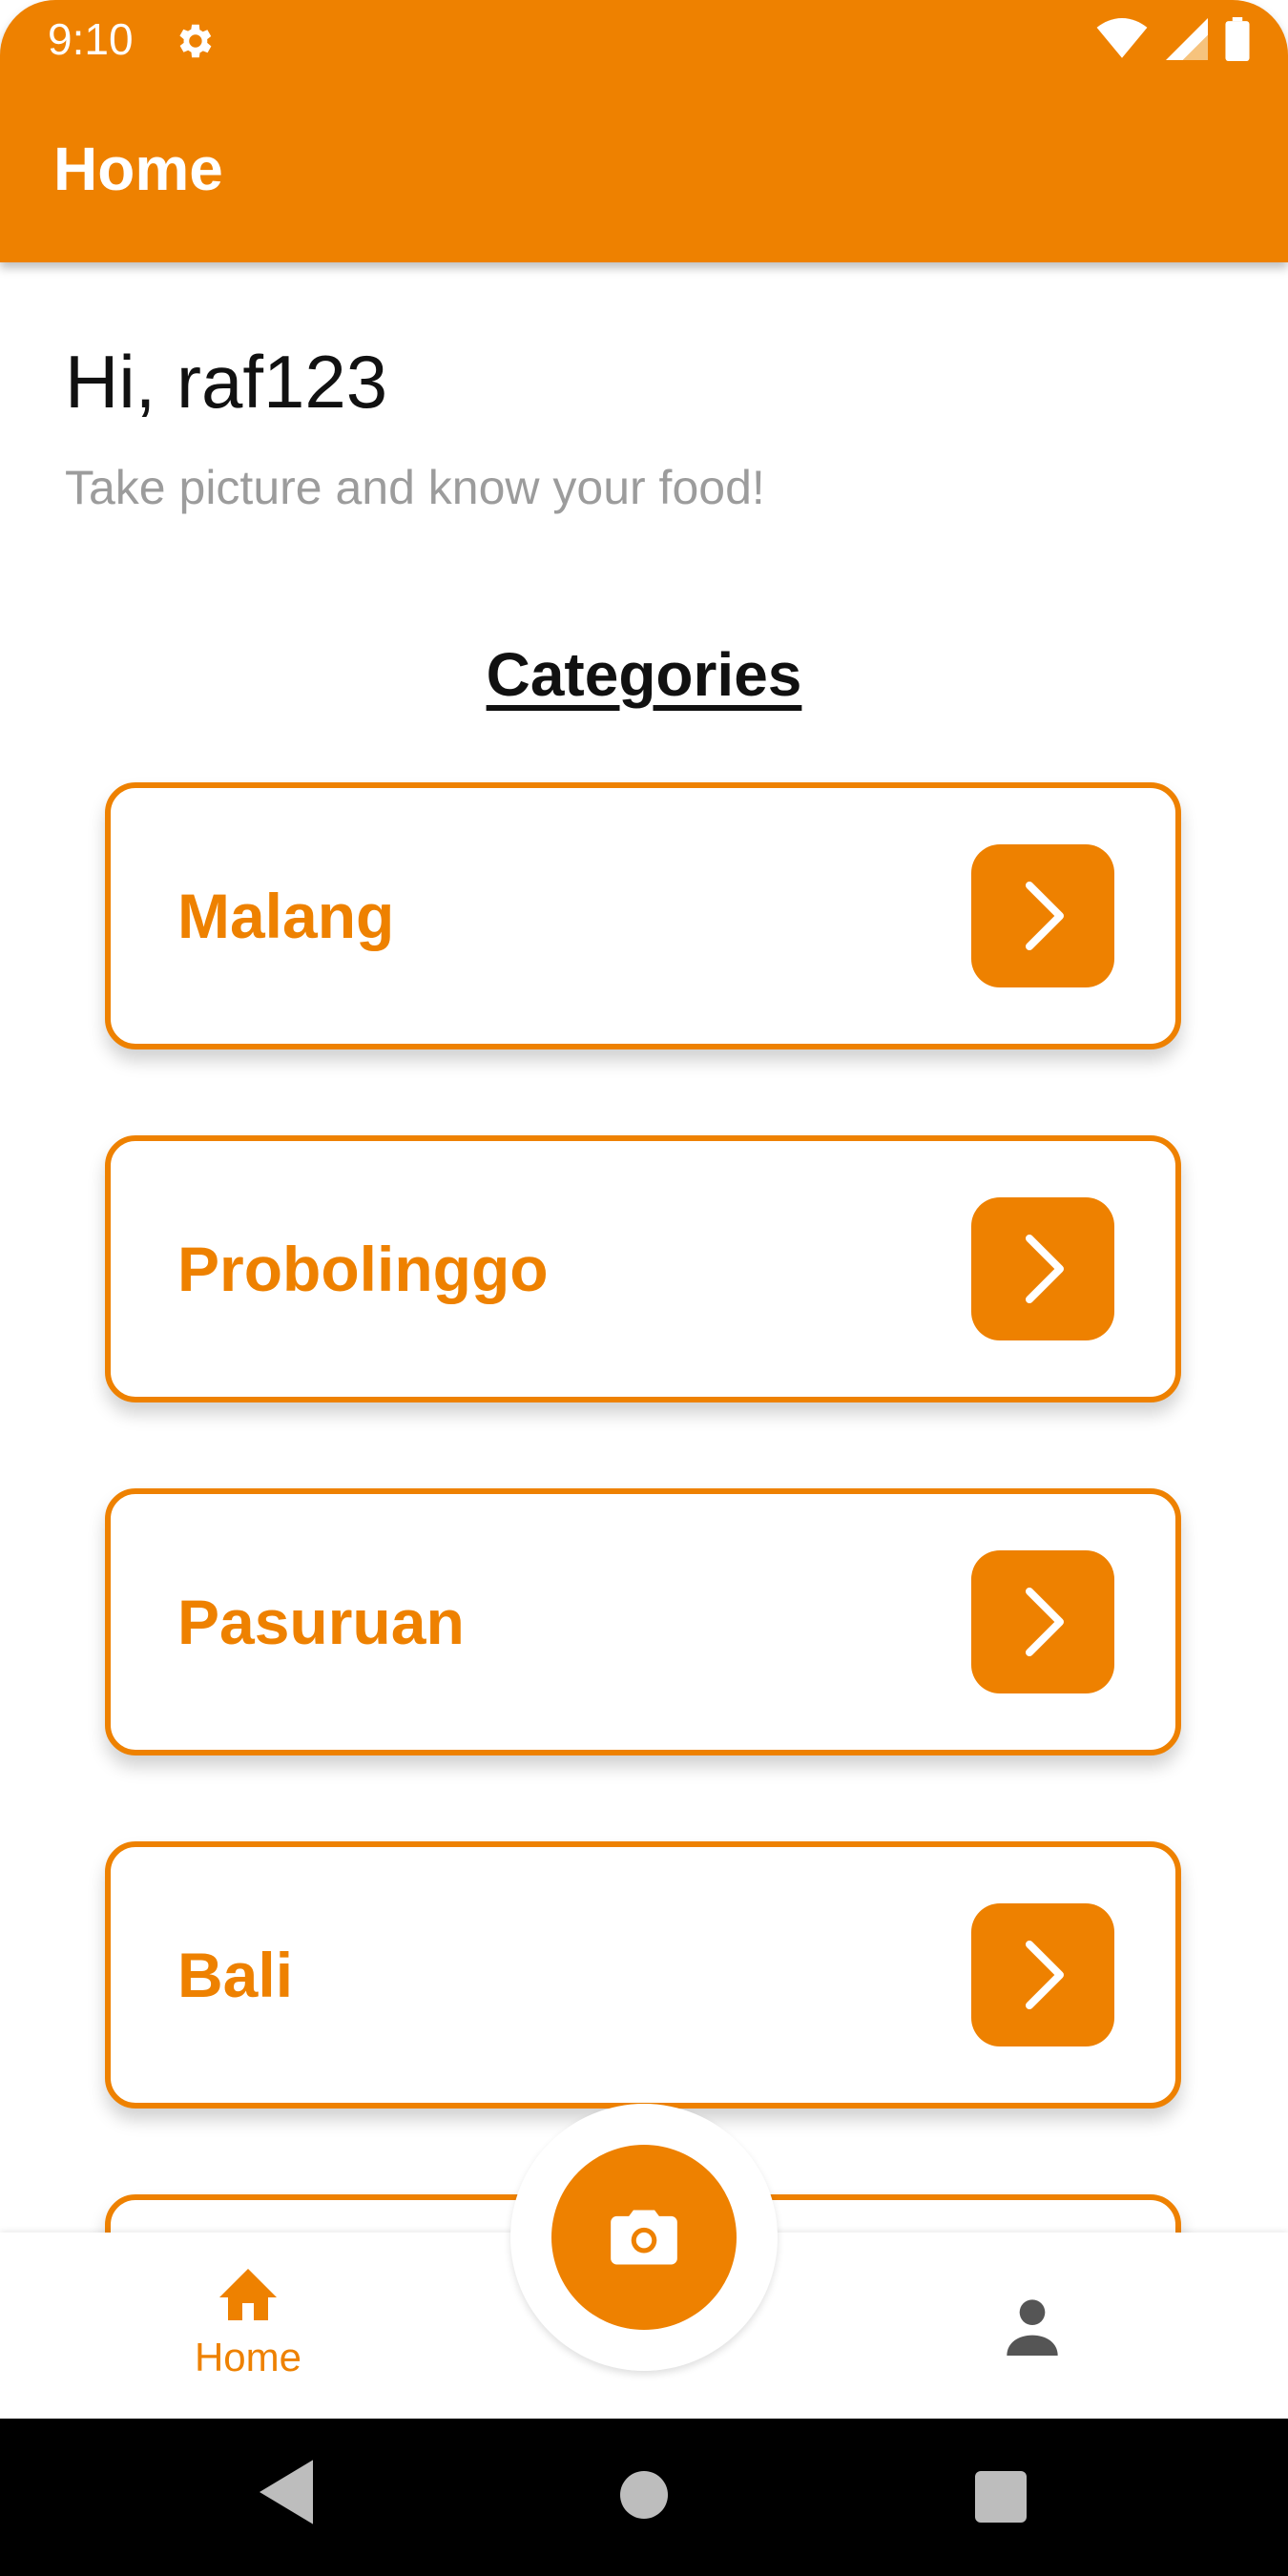 The image size is (1288, 2576). I want to click on wifi-icon, so click(1122, 38).